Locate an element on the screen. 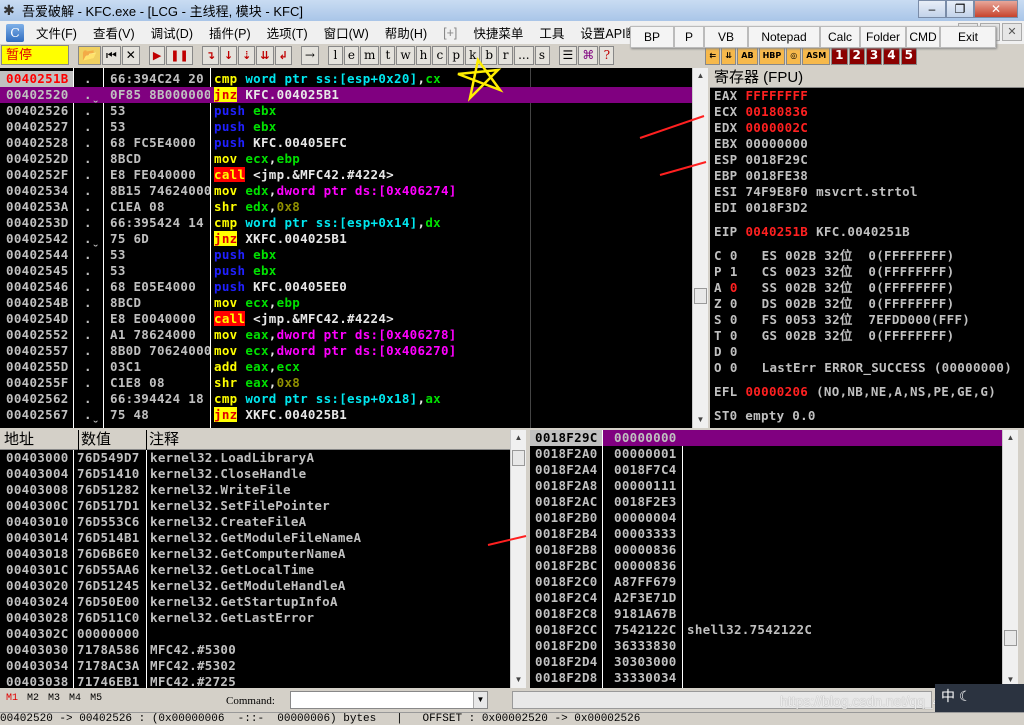 The width and height of the screenshot is (1024, 725). minimize-button: – is located at coordinates (932, 9).